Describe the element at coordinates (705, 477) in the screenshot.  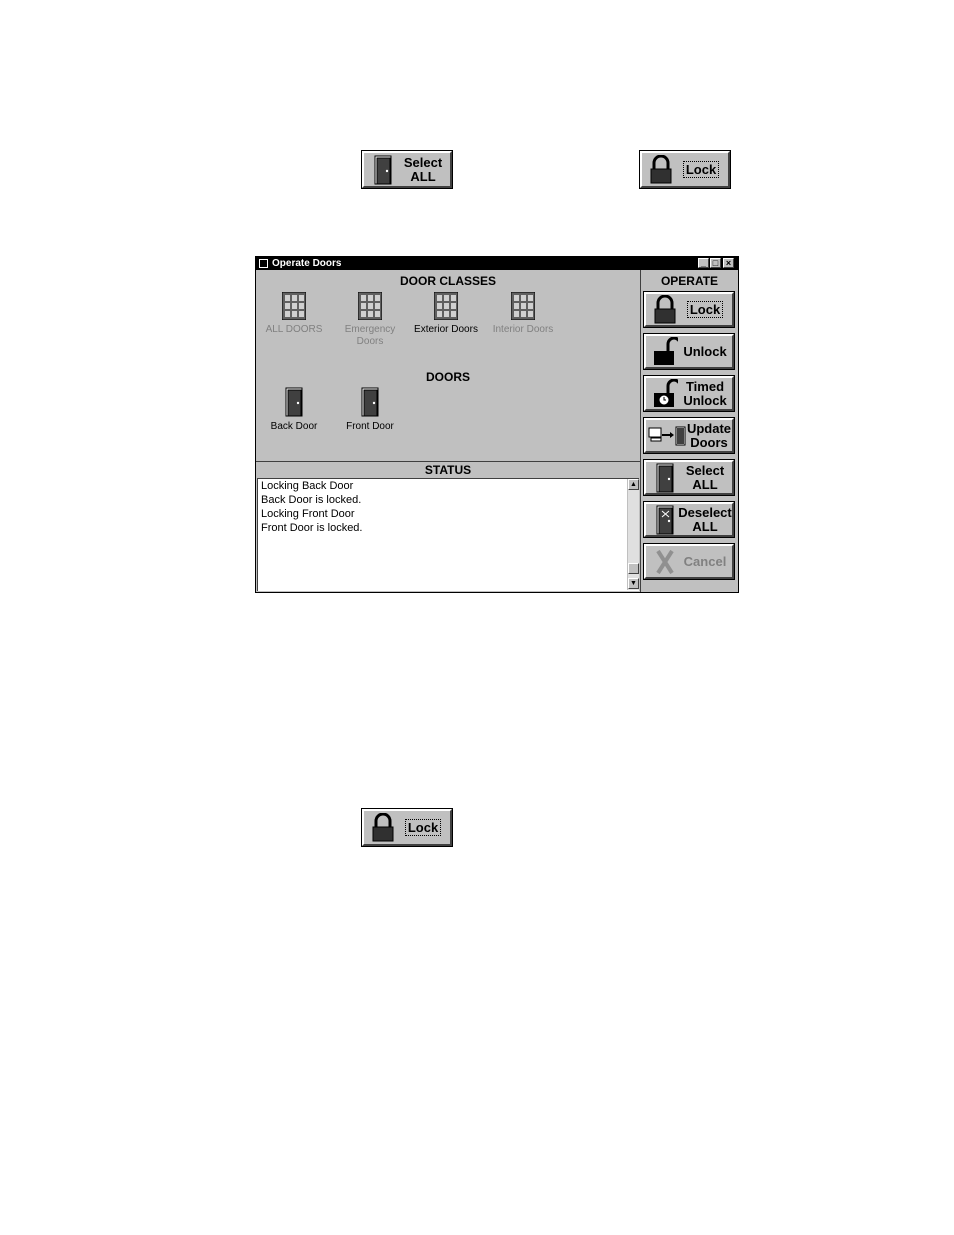
I see `op-select-all-label: Select ALL` at that location.